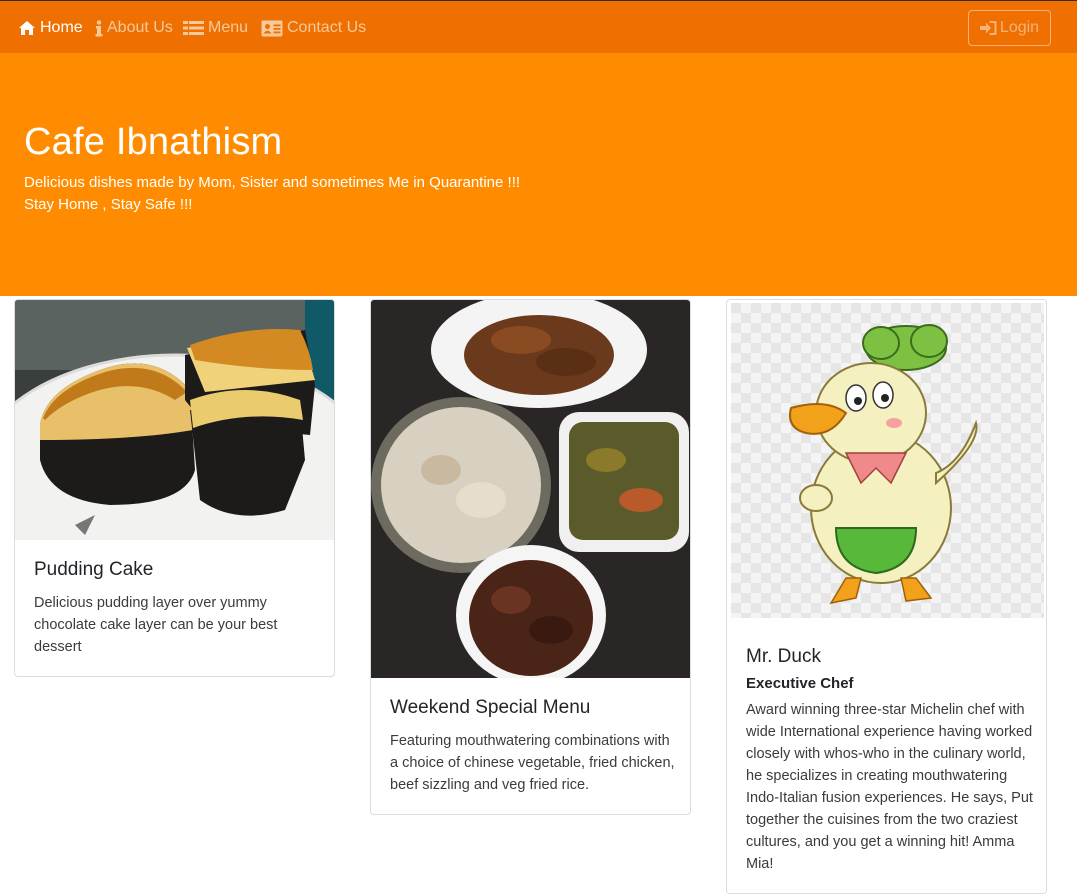 Image resolution: width=1077 pixels, height=896 pixels. I want to click on nav-contact-link: Contact Us, so click(313, 28).